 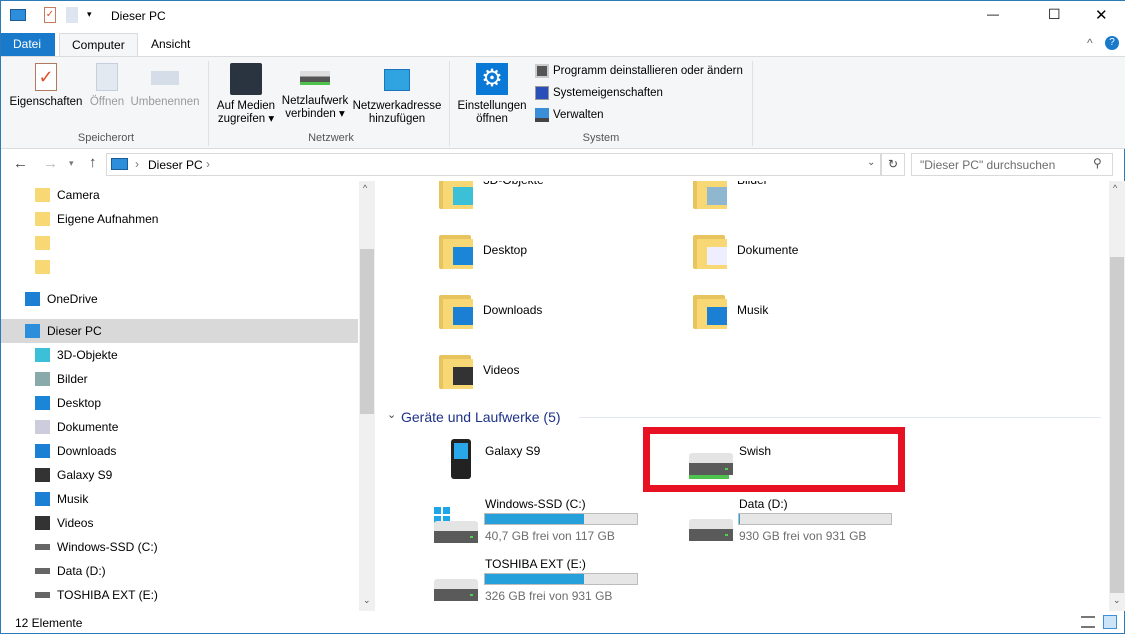 What do you see at coordinates (730, 196) in the screenshot?
I see `folder-item: Bilder` at bounding box center [730, 196].